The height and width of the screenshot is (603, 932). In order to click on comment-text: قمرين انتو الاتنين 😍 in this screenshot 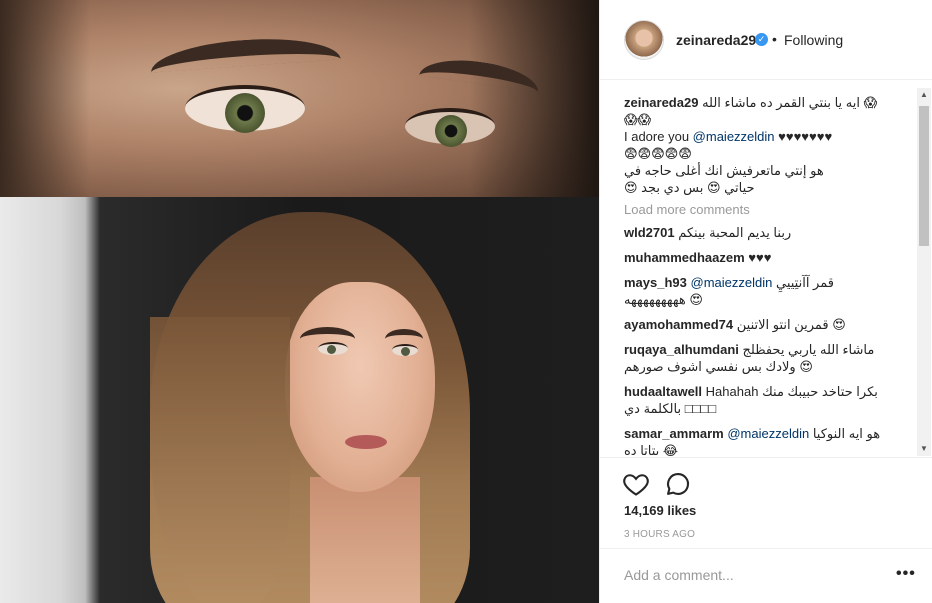, I will do `click(791, 324)`.